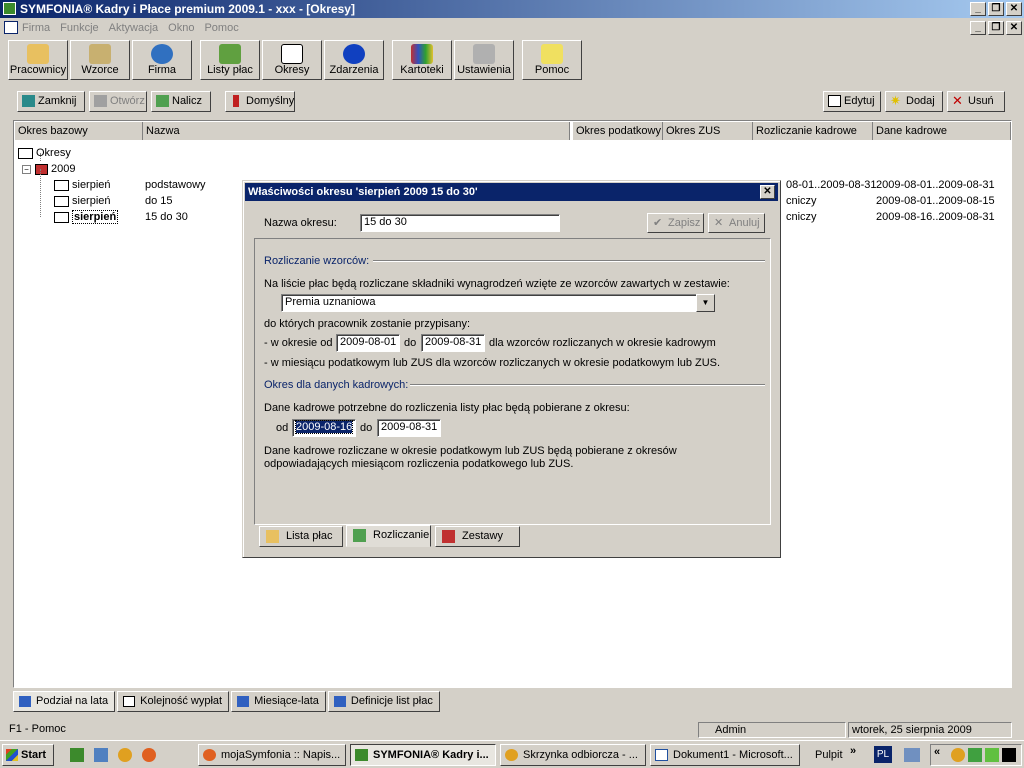  Describe the element at coordinates (187, 101) in the screenshot. I see `nalicz-label: Nalicz` at that location.